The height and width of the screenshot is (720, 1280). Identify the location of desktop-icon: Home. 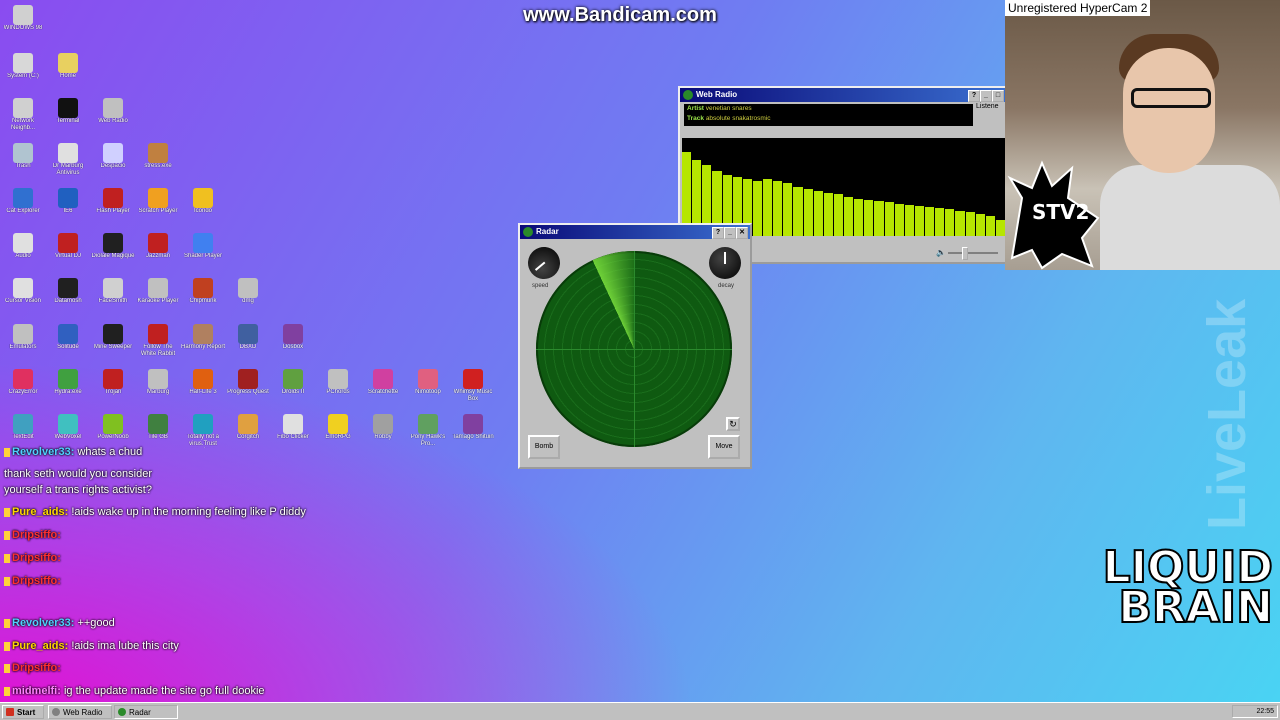
(68, 74).